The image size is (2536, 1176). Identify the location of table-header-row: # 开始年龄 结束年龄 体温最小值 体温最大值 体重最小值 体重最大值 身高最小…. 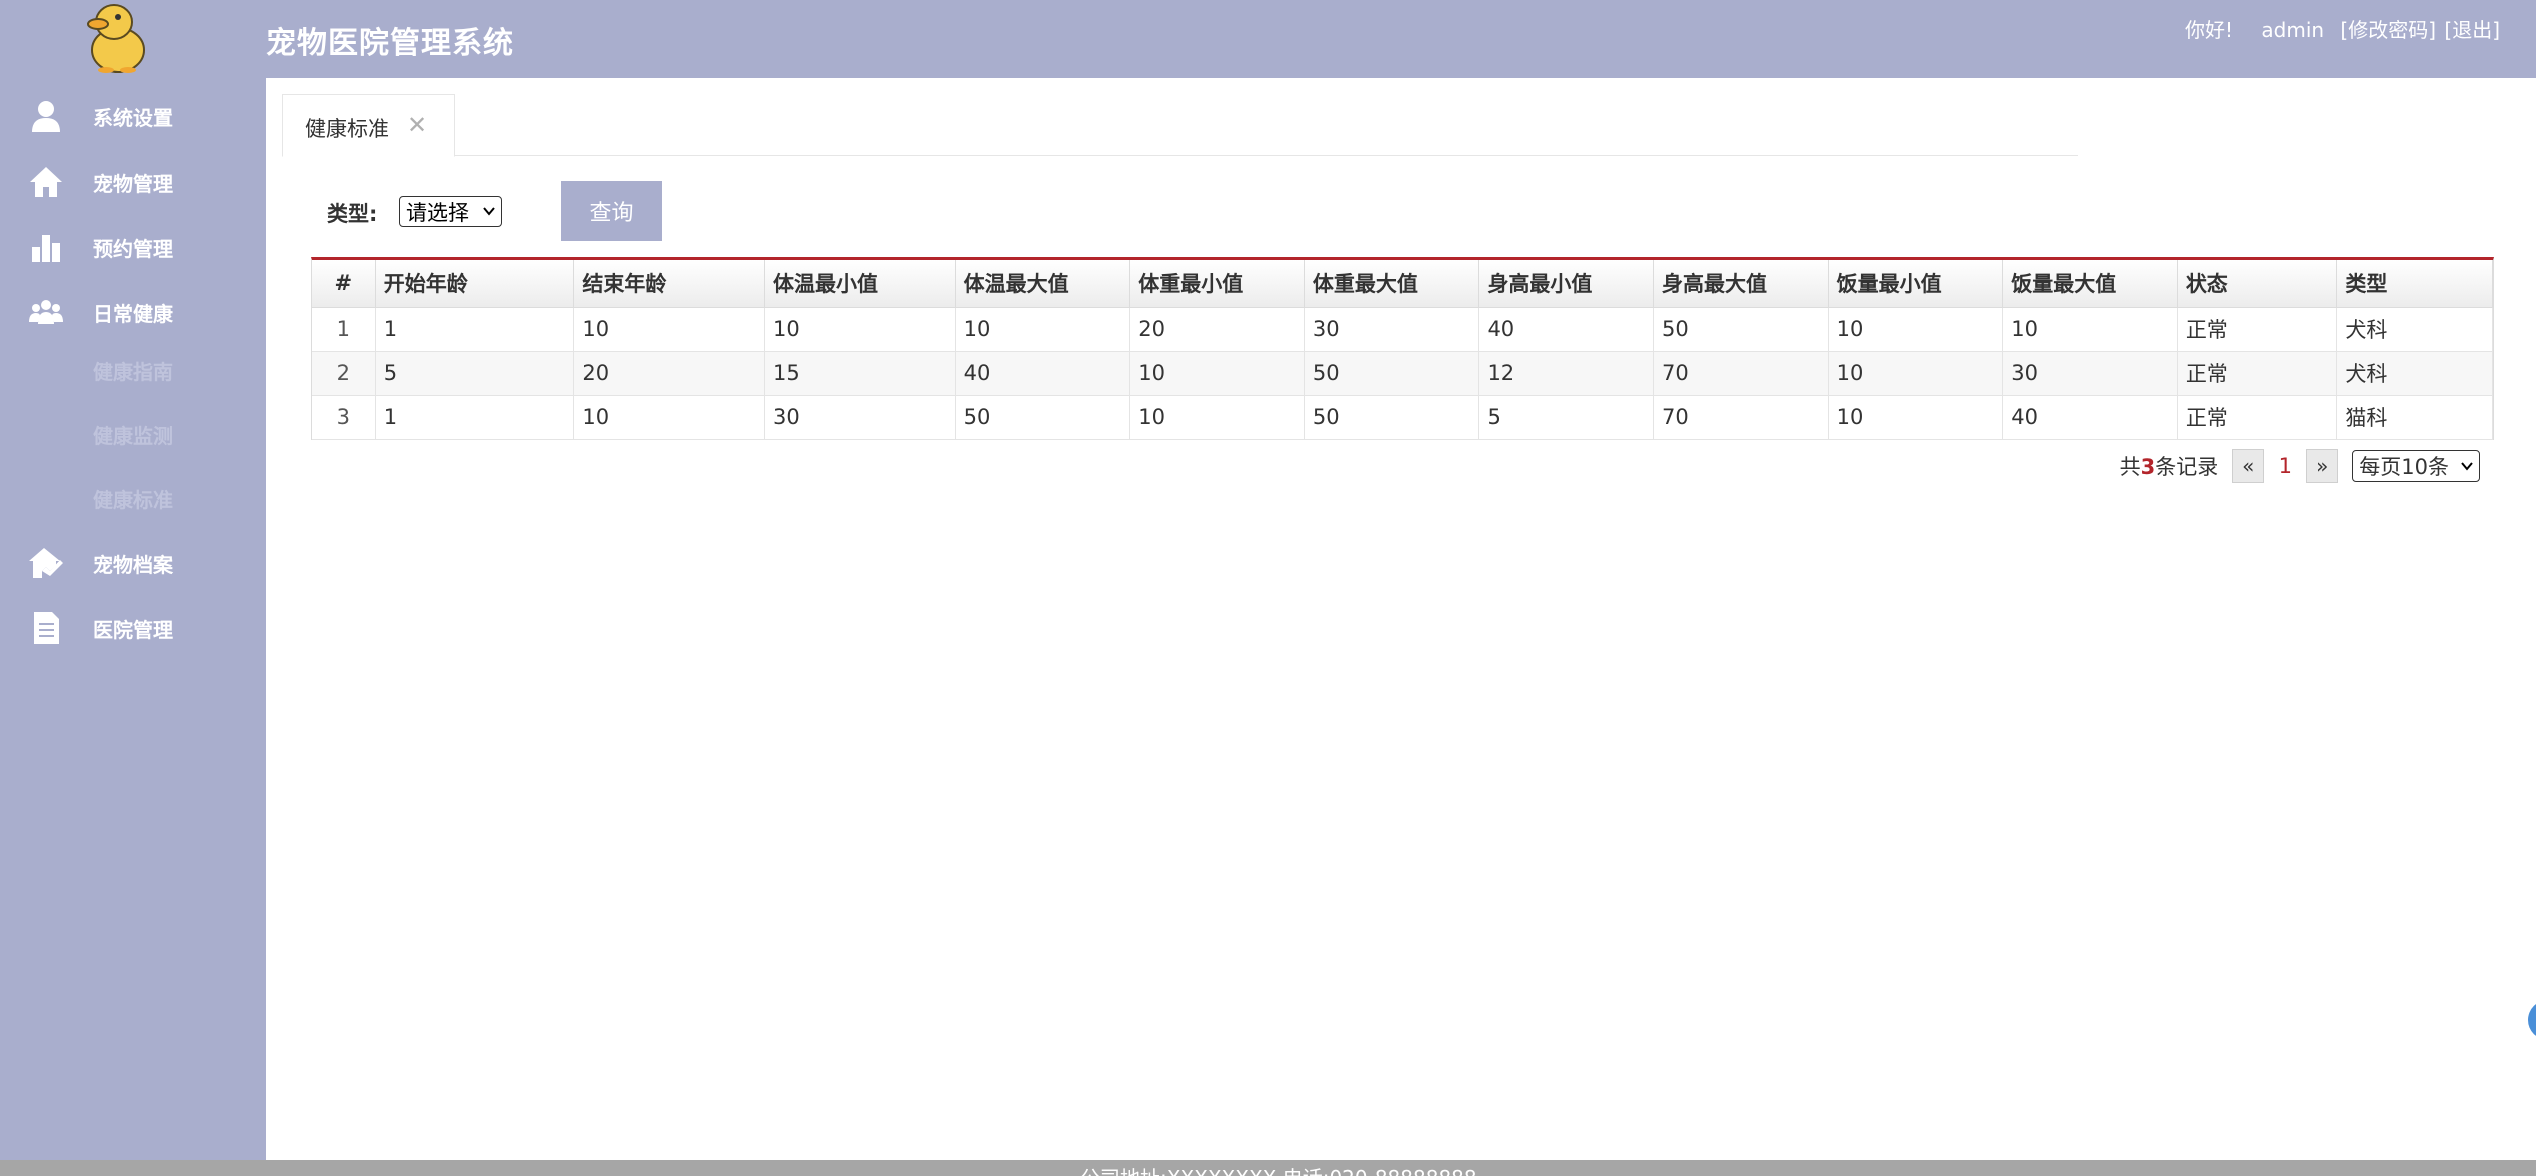
(1402, 284).